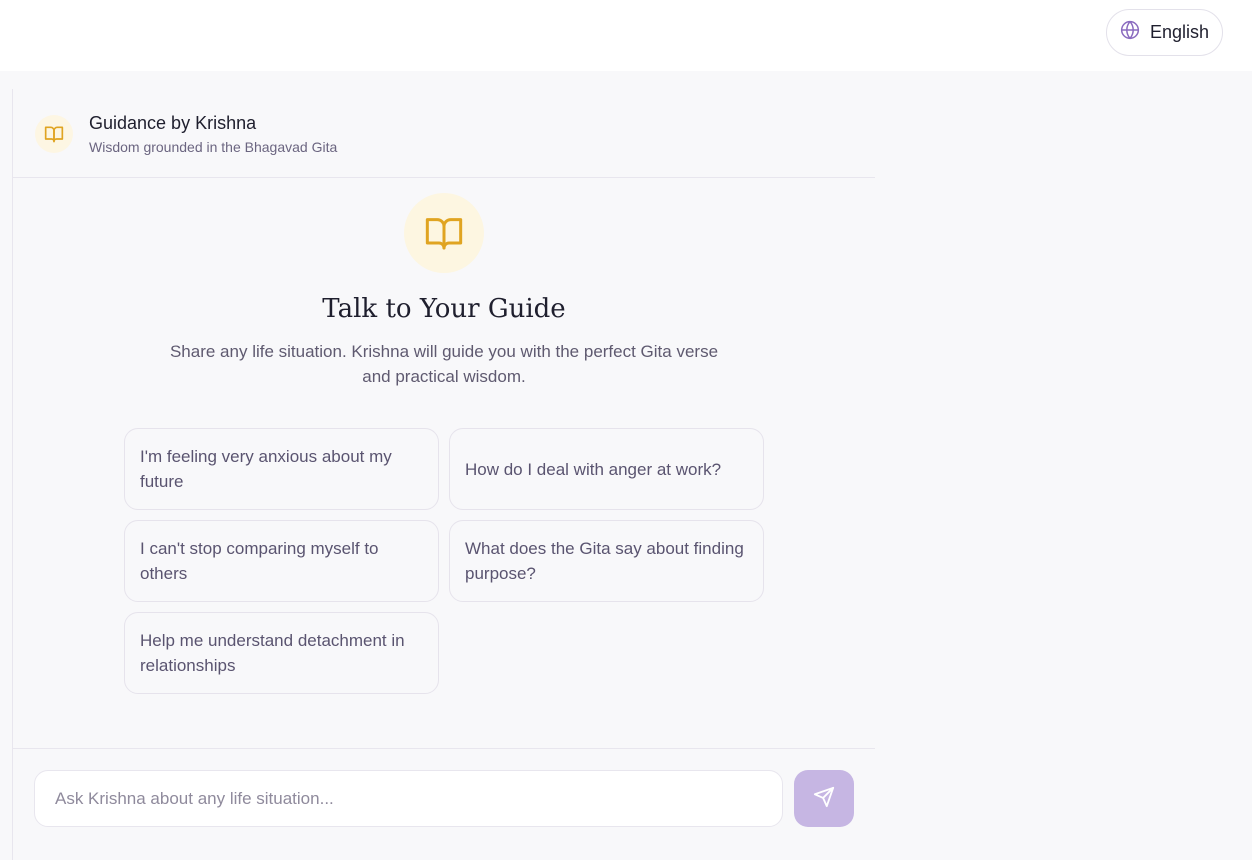 The image size is (1252, 860). I want to click on chat-title: Guidance by Krishna, so click(173, 123).